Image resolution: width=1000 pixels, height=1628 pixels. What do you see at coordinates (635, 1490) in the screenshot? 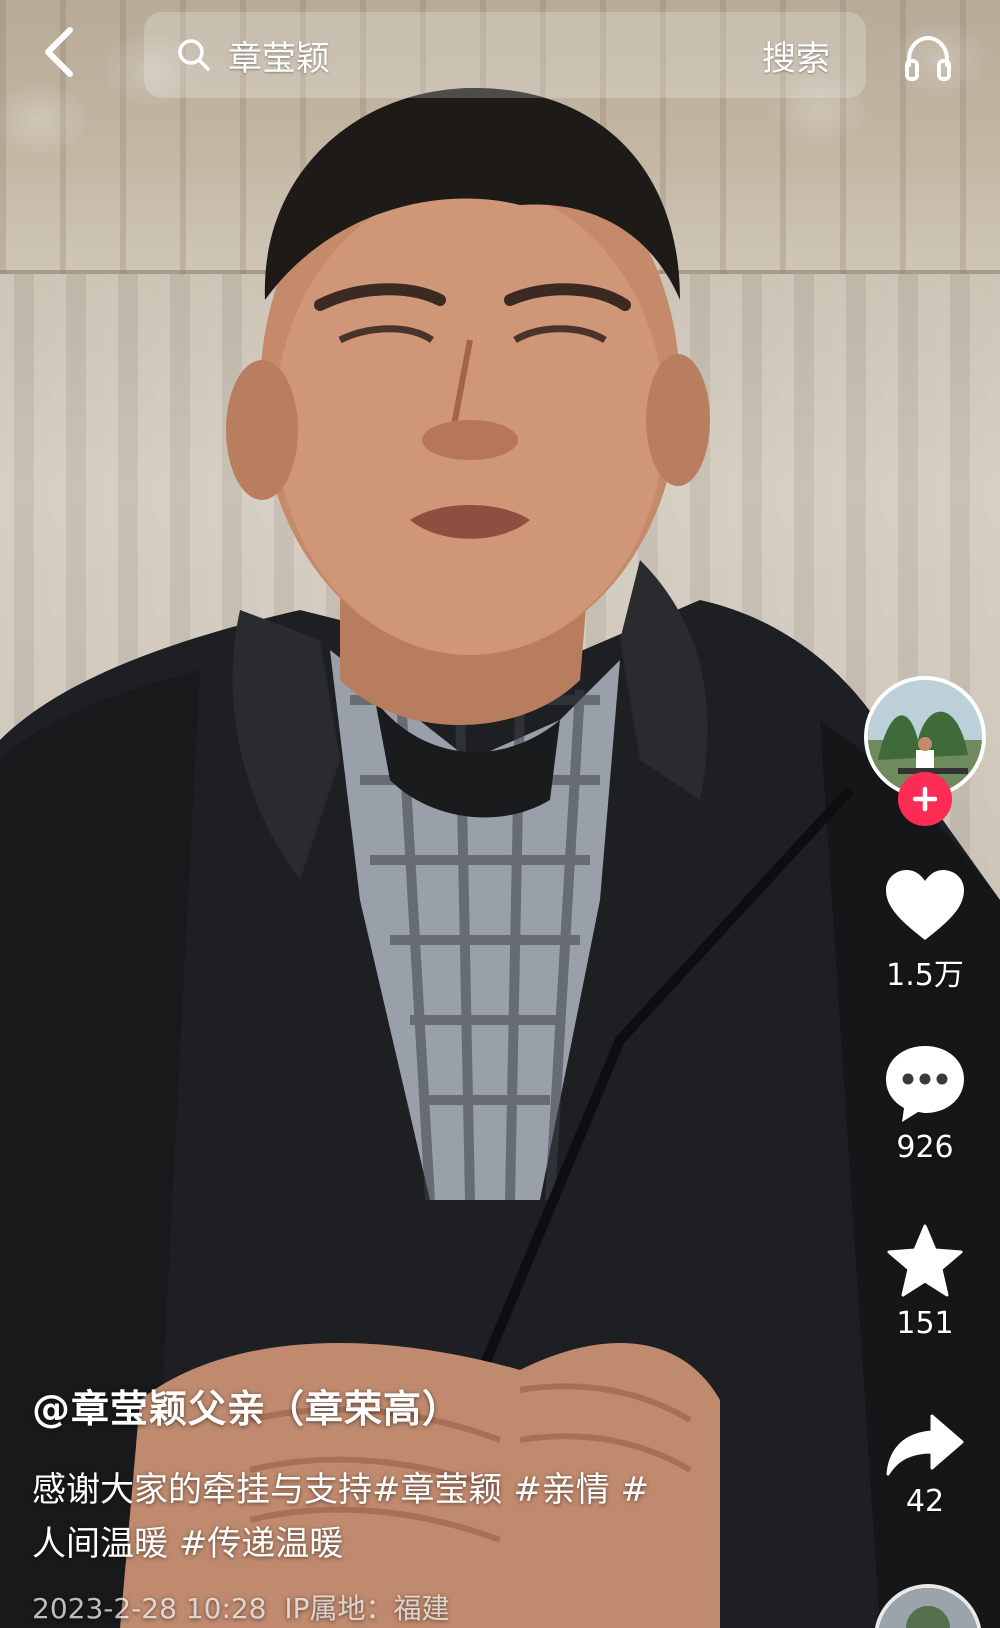
I see `hashtag: #` at bounding box center [635, 1490].